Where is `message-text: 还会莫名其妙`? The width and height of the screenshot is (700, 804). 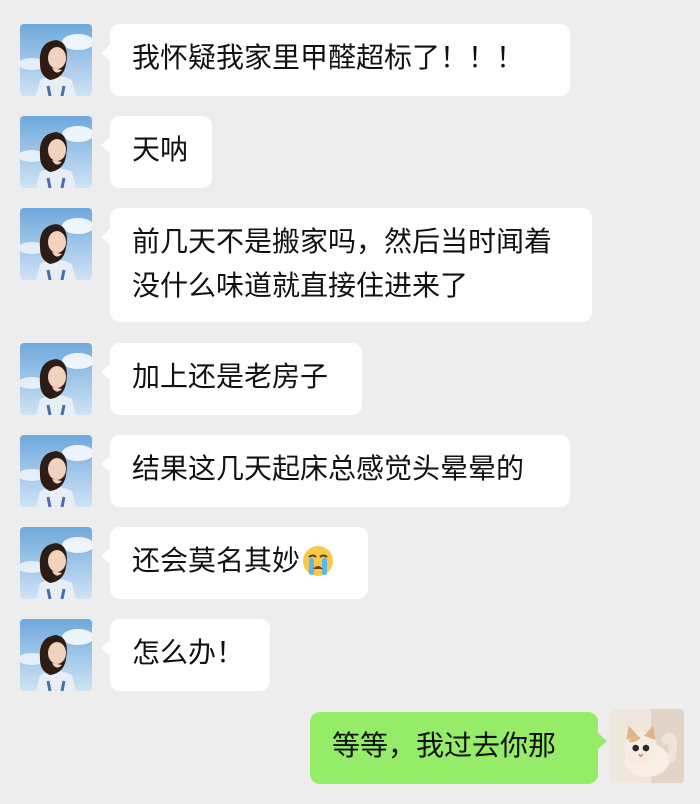
message-text: 还会莫名其妙 is located at coordinates (216, 560).